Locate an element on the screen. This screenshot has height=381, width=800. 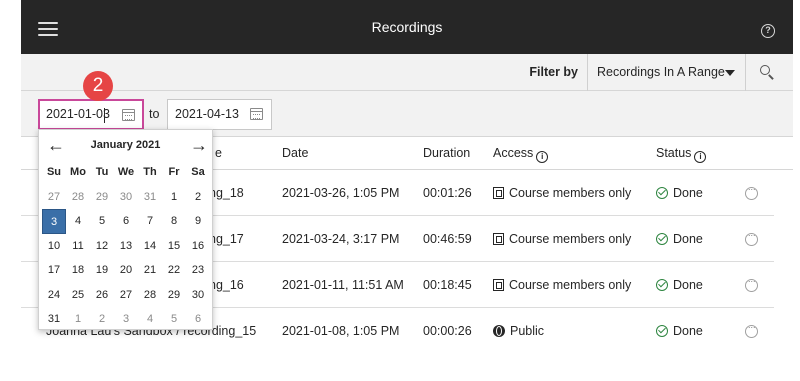
page-title: Recordings is located at coordinates (407, 27).